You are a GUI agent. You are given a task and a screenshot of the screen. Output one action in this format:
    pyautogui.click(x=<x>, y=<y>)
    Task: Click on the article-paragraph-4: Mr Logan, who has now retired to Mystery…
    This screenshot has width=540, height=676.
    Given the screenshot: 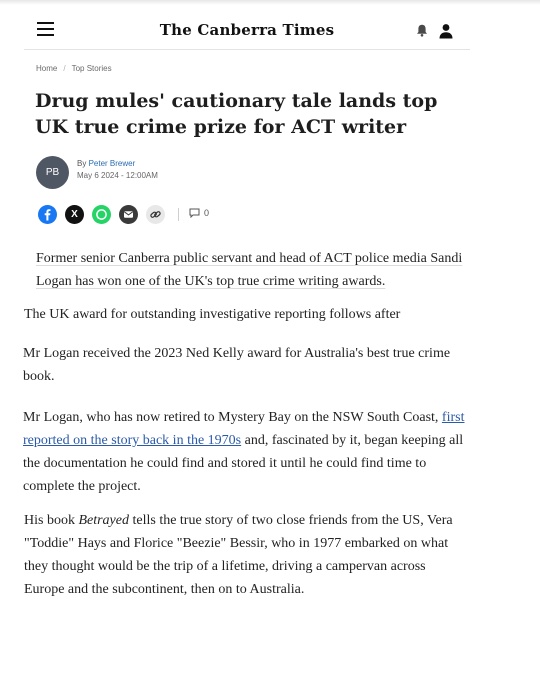 What is the action you would take?
    pyautogui.click(x=248, y=452)
    